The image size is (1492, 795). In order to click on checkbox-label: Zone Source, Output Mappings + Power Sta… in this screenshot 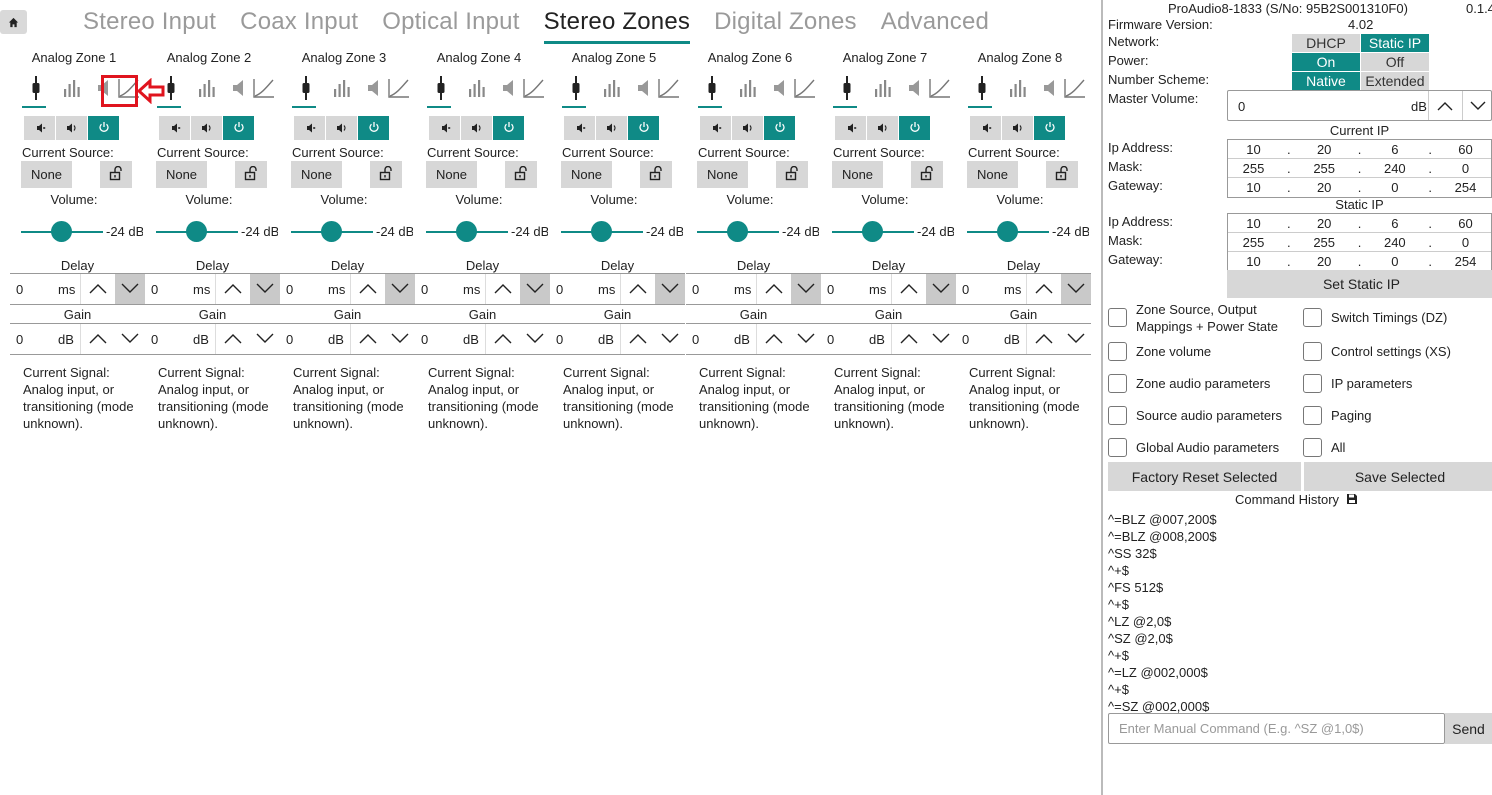, I will do `click(1221, 318)`.